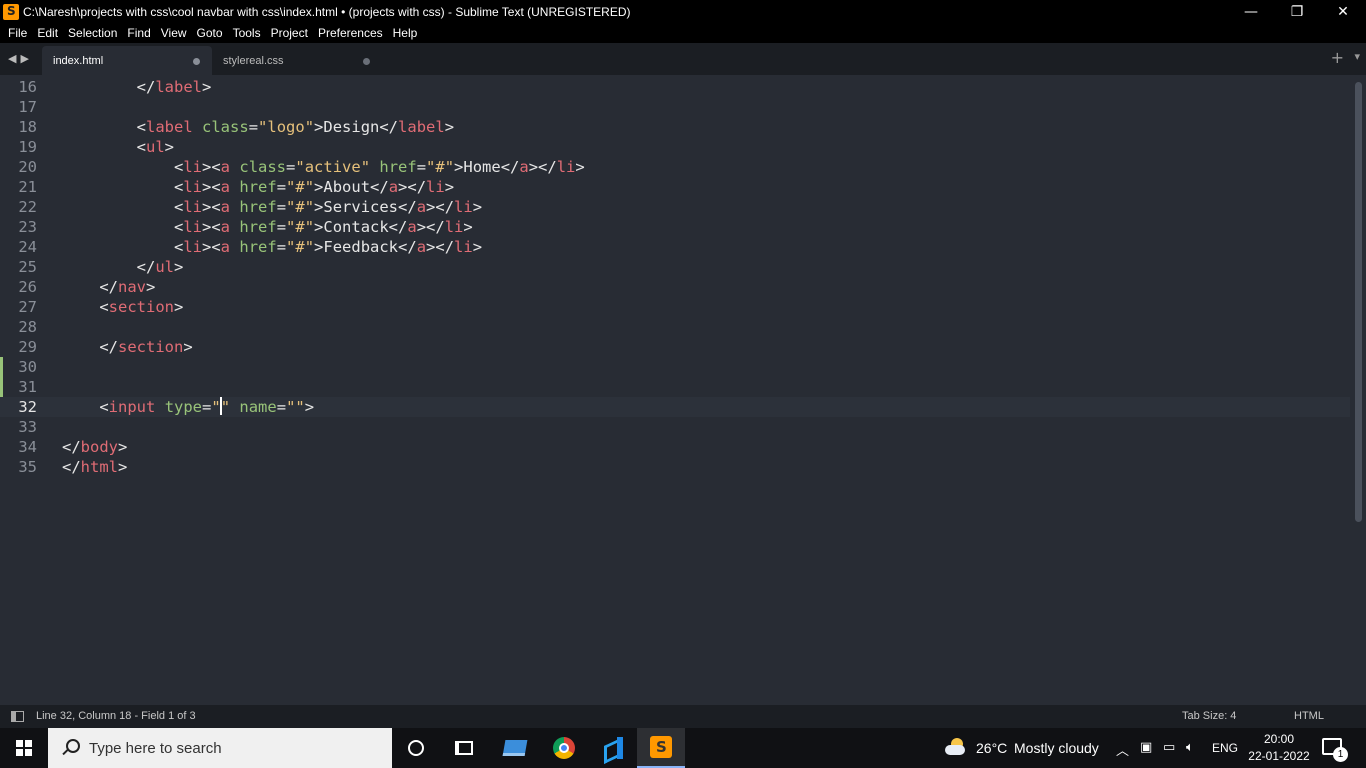  What do you see at coordinates (1122, 749) in the screenshot?
I see `chevron-up-icon: ︿` at bounding box center [1122, 749].